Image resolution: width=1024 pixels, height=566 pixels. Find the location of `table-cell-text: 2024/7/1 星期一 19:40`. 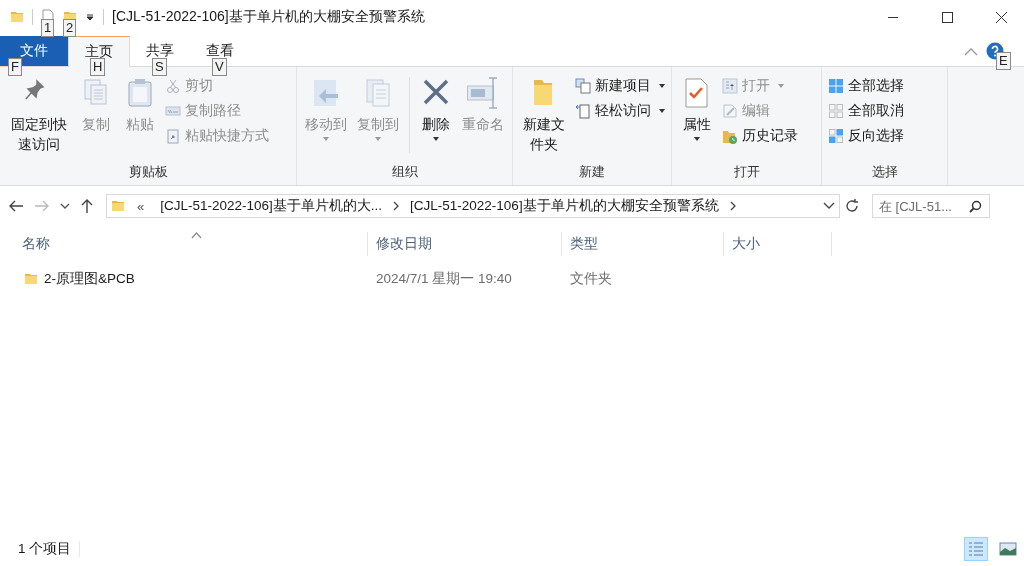

table-cell-text: 2024/7/1 星期一 19:40 is located at coordinates (444, 279).